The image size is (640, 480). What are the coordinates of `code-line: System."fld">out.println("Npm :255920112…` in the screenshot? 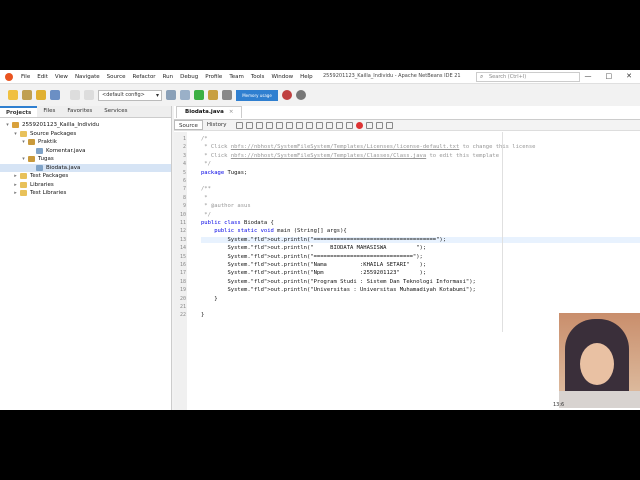 It's located at (313, 273).